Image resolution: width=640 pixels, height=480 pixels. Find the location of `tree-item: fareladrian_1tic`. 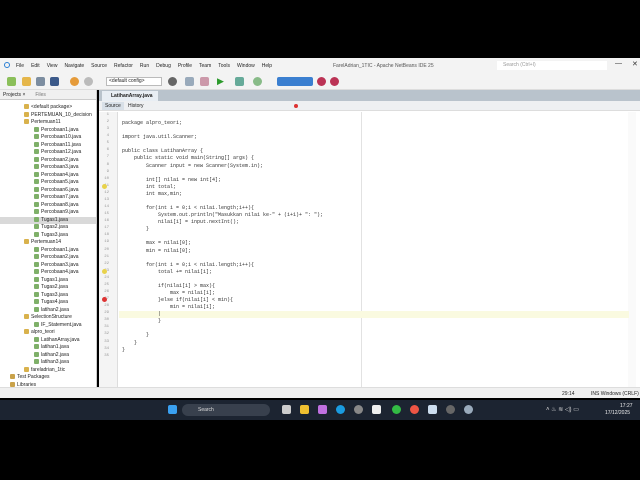

tree-item: fareladrian_1tic is located at coordinates (48, 371).